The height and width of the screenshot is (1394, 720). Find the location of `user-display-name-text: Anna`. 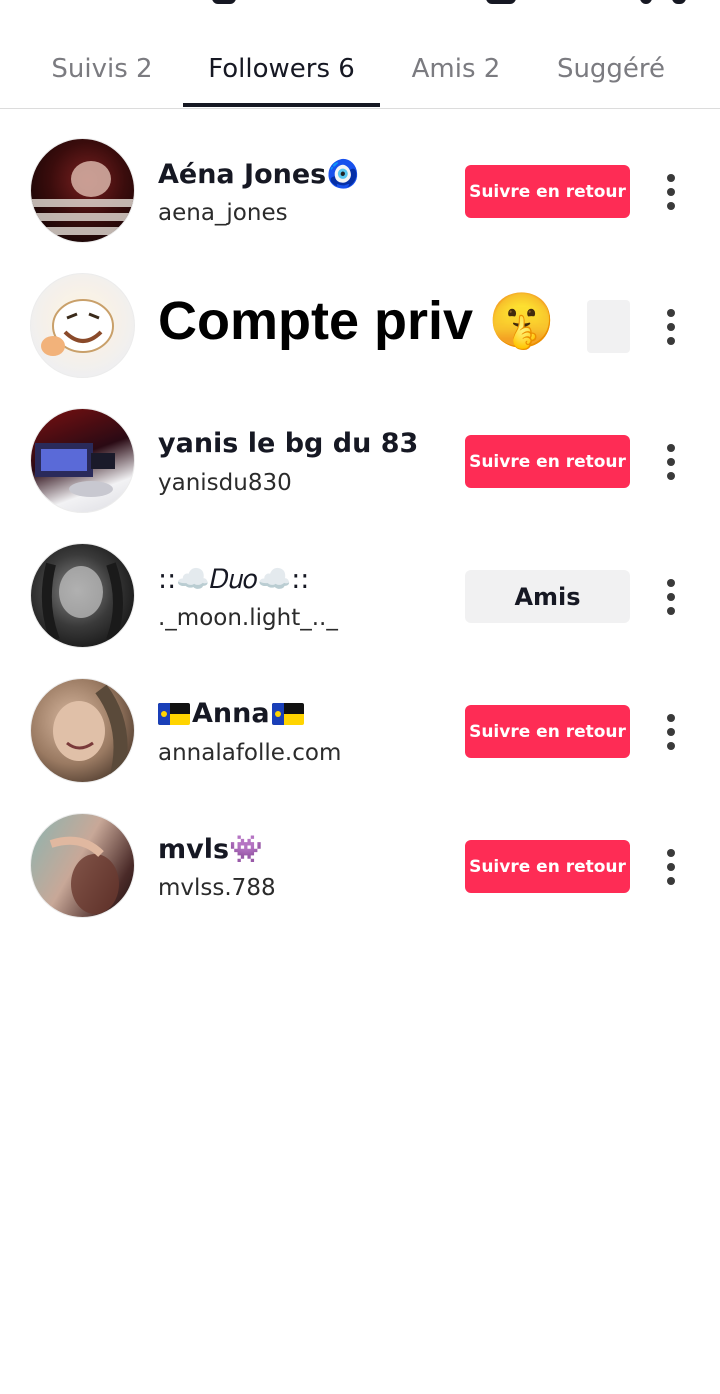

user-display-name-text: Anna is located at coordinates (231, 713).